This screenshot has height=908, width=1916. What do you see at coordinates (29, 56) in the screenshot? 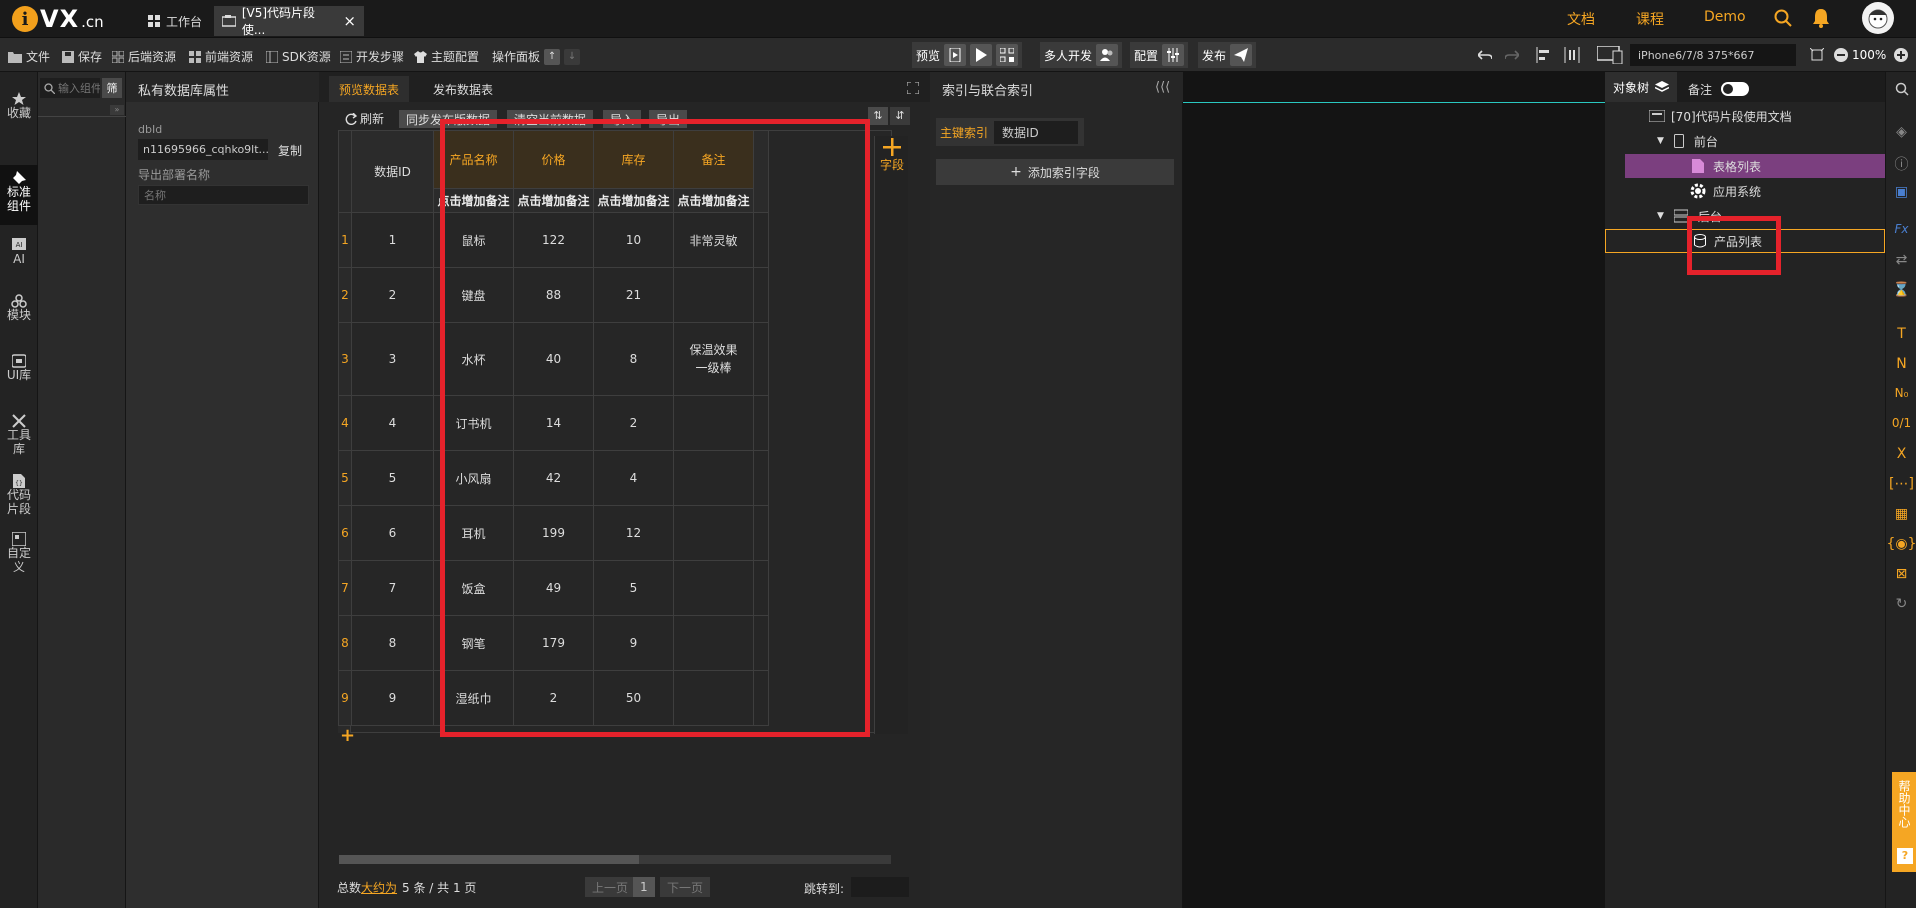
I see `file-button: 文件` at bounding box center [29, 56].